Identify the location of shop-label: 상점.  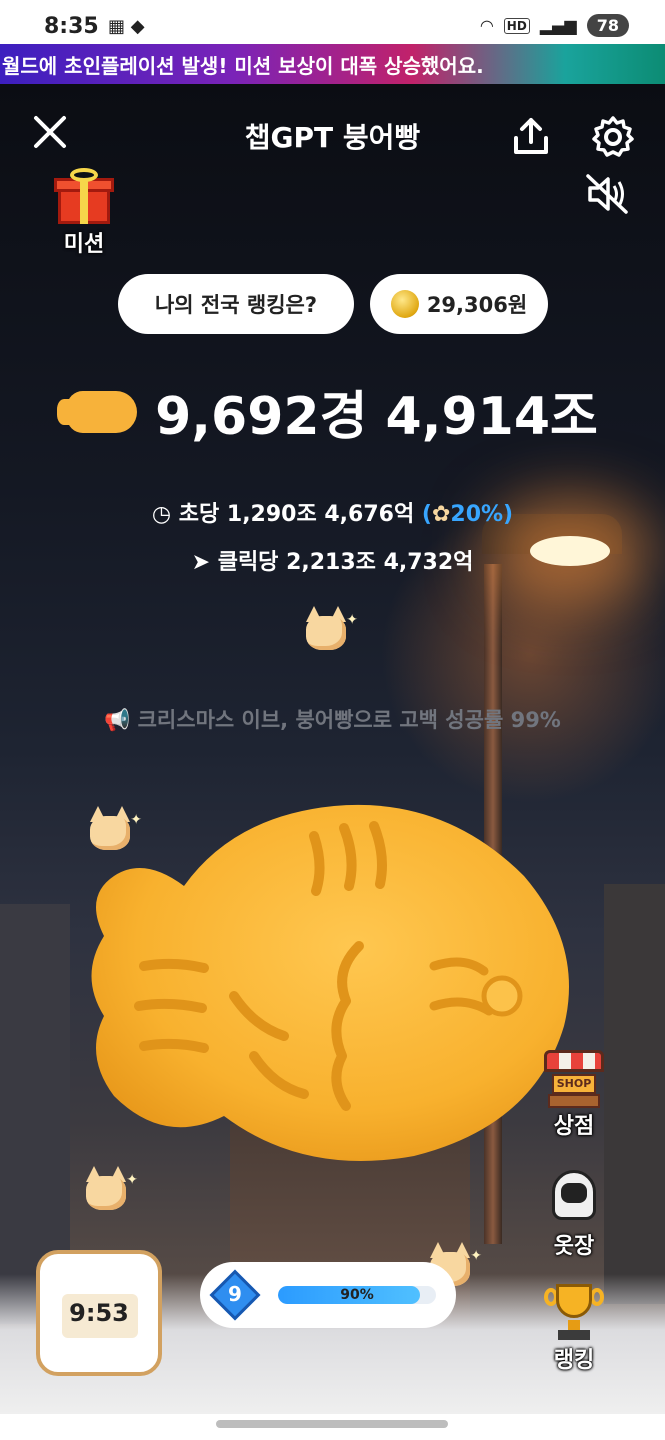
(574, 1126).